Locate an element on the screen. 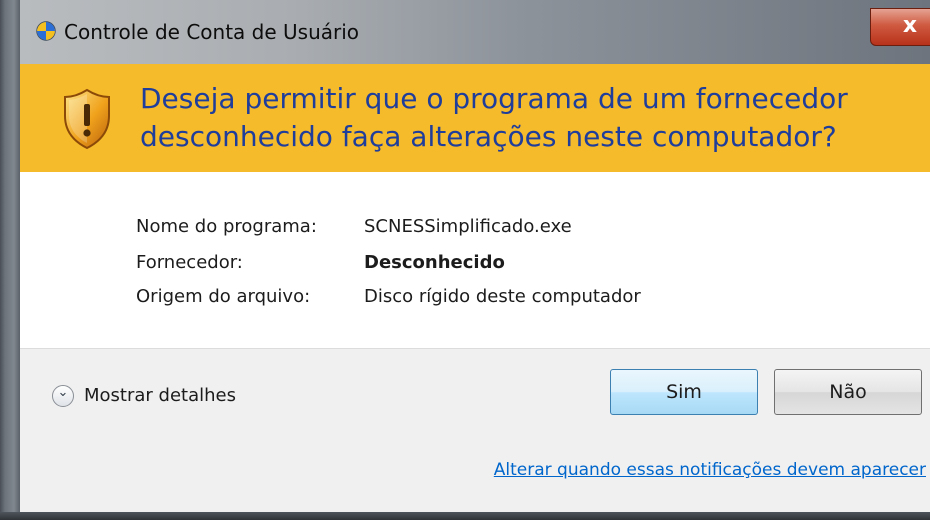 This screenshot has width=930, height=520. warning-shield-icon is located at coordinates (87, 119).